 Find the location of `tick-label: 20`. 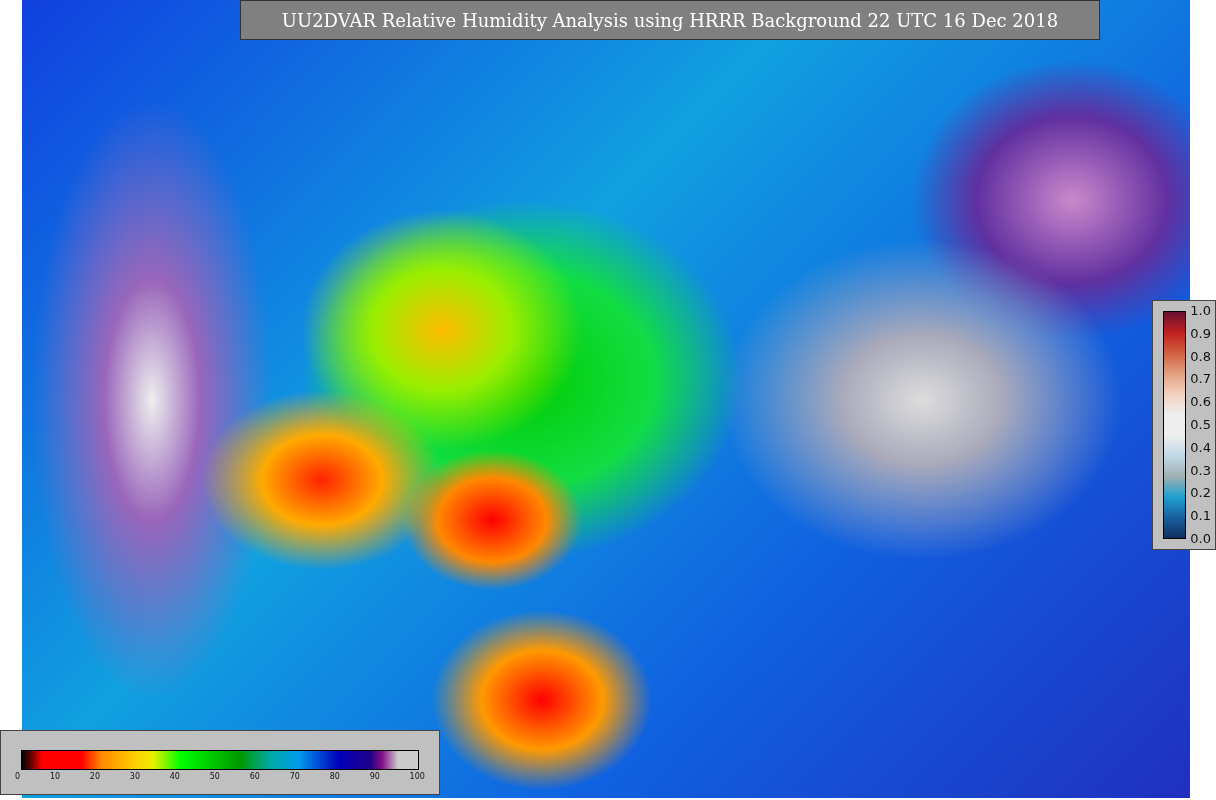

tick-label: 20 is located at coordinates (95, 776).